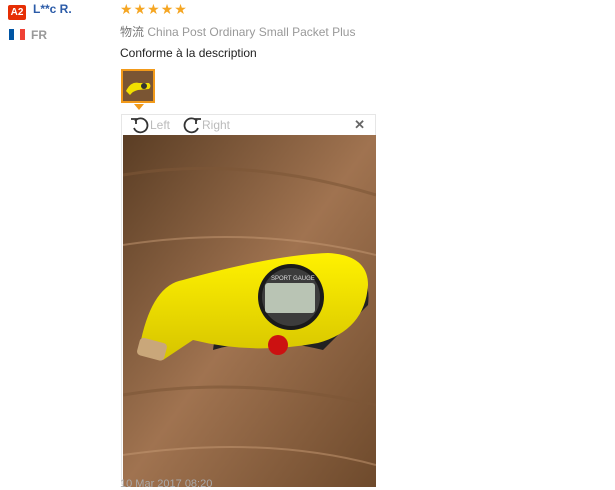 The height and width of the screenshot is (490, 615). I want to click on review-date: 10 Mar 2017 08:20, so click(166, 484).